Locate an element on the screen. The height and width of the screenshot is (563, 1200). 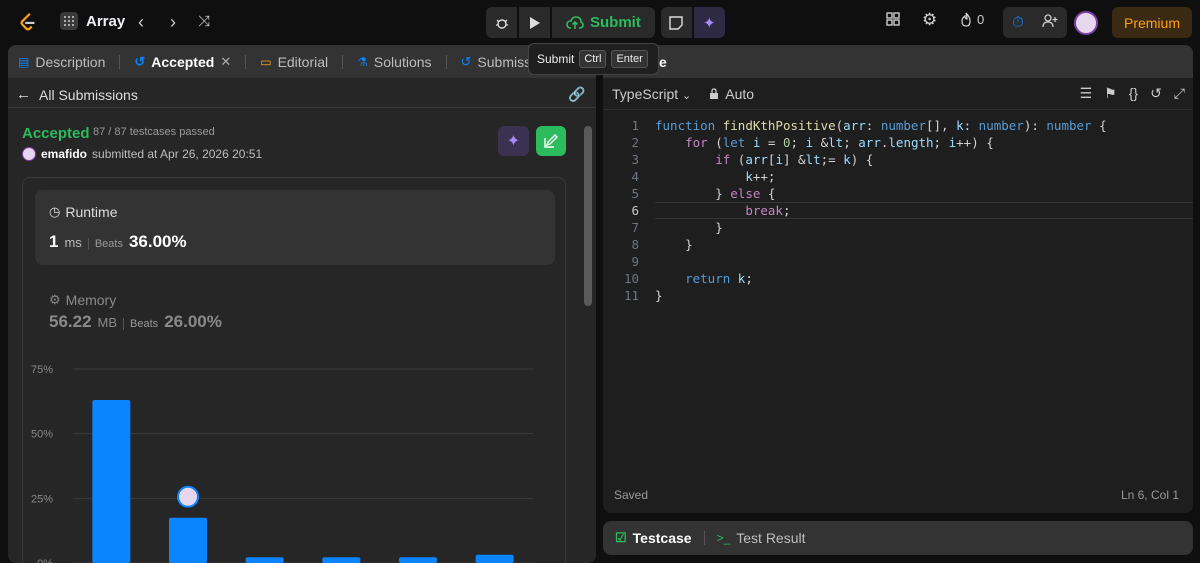
code-line: 4 k++; is located at coordinates (898, 176).